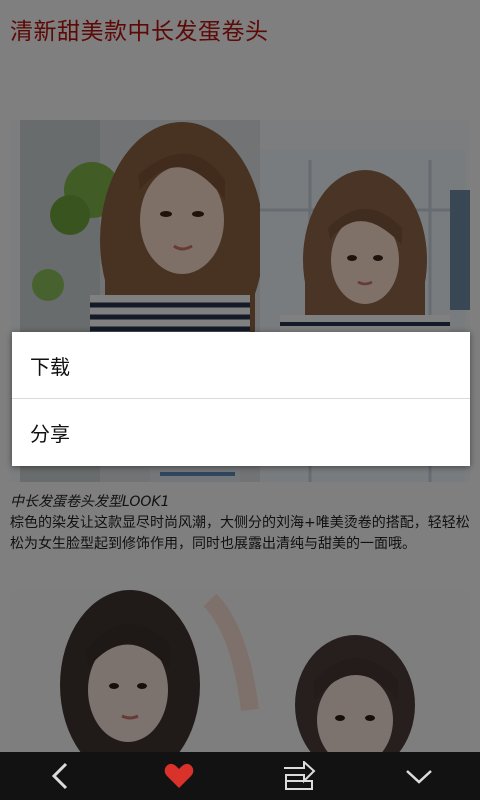  What do you see at coordinates (240, 776) in the screenshot?
I see `bottom-nav-bar` at bounding box center [240, 776].